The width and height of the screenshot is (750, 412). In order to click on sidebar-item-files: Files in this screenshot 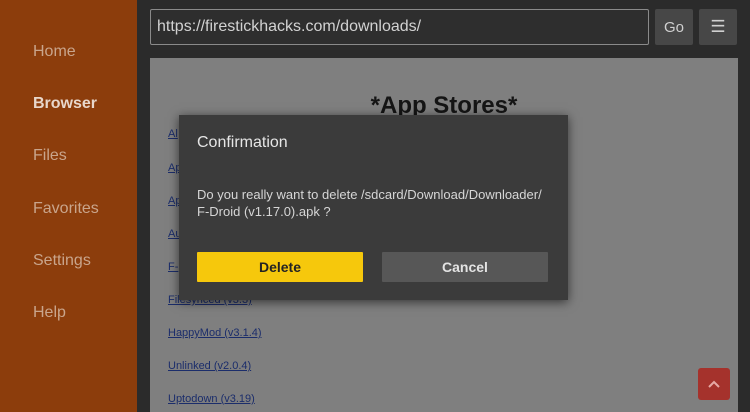, I will do `click(50, 156)`.